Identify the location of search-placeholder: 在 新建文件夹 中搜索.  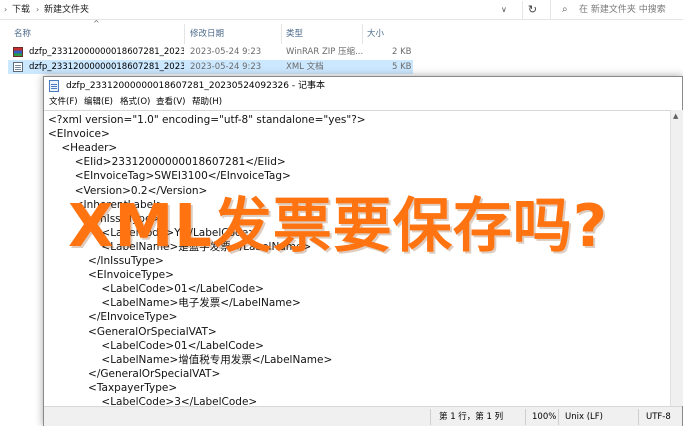
(622, 10).